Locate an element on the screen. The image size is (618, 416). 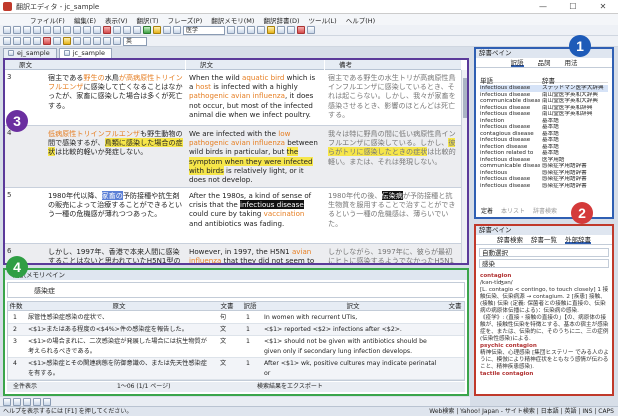
domain-select: 医学 is located at coordinates (204, 30).